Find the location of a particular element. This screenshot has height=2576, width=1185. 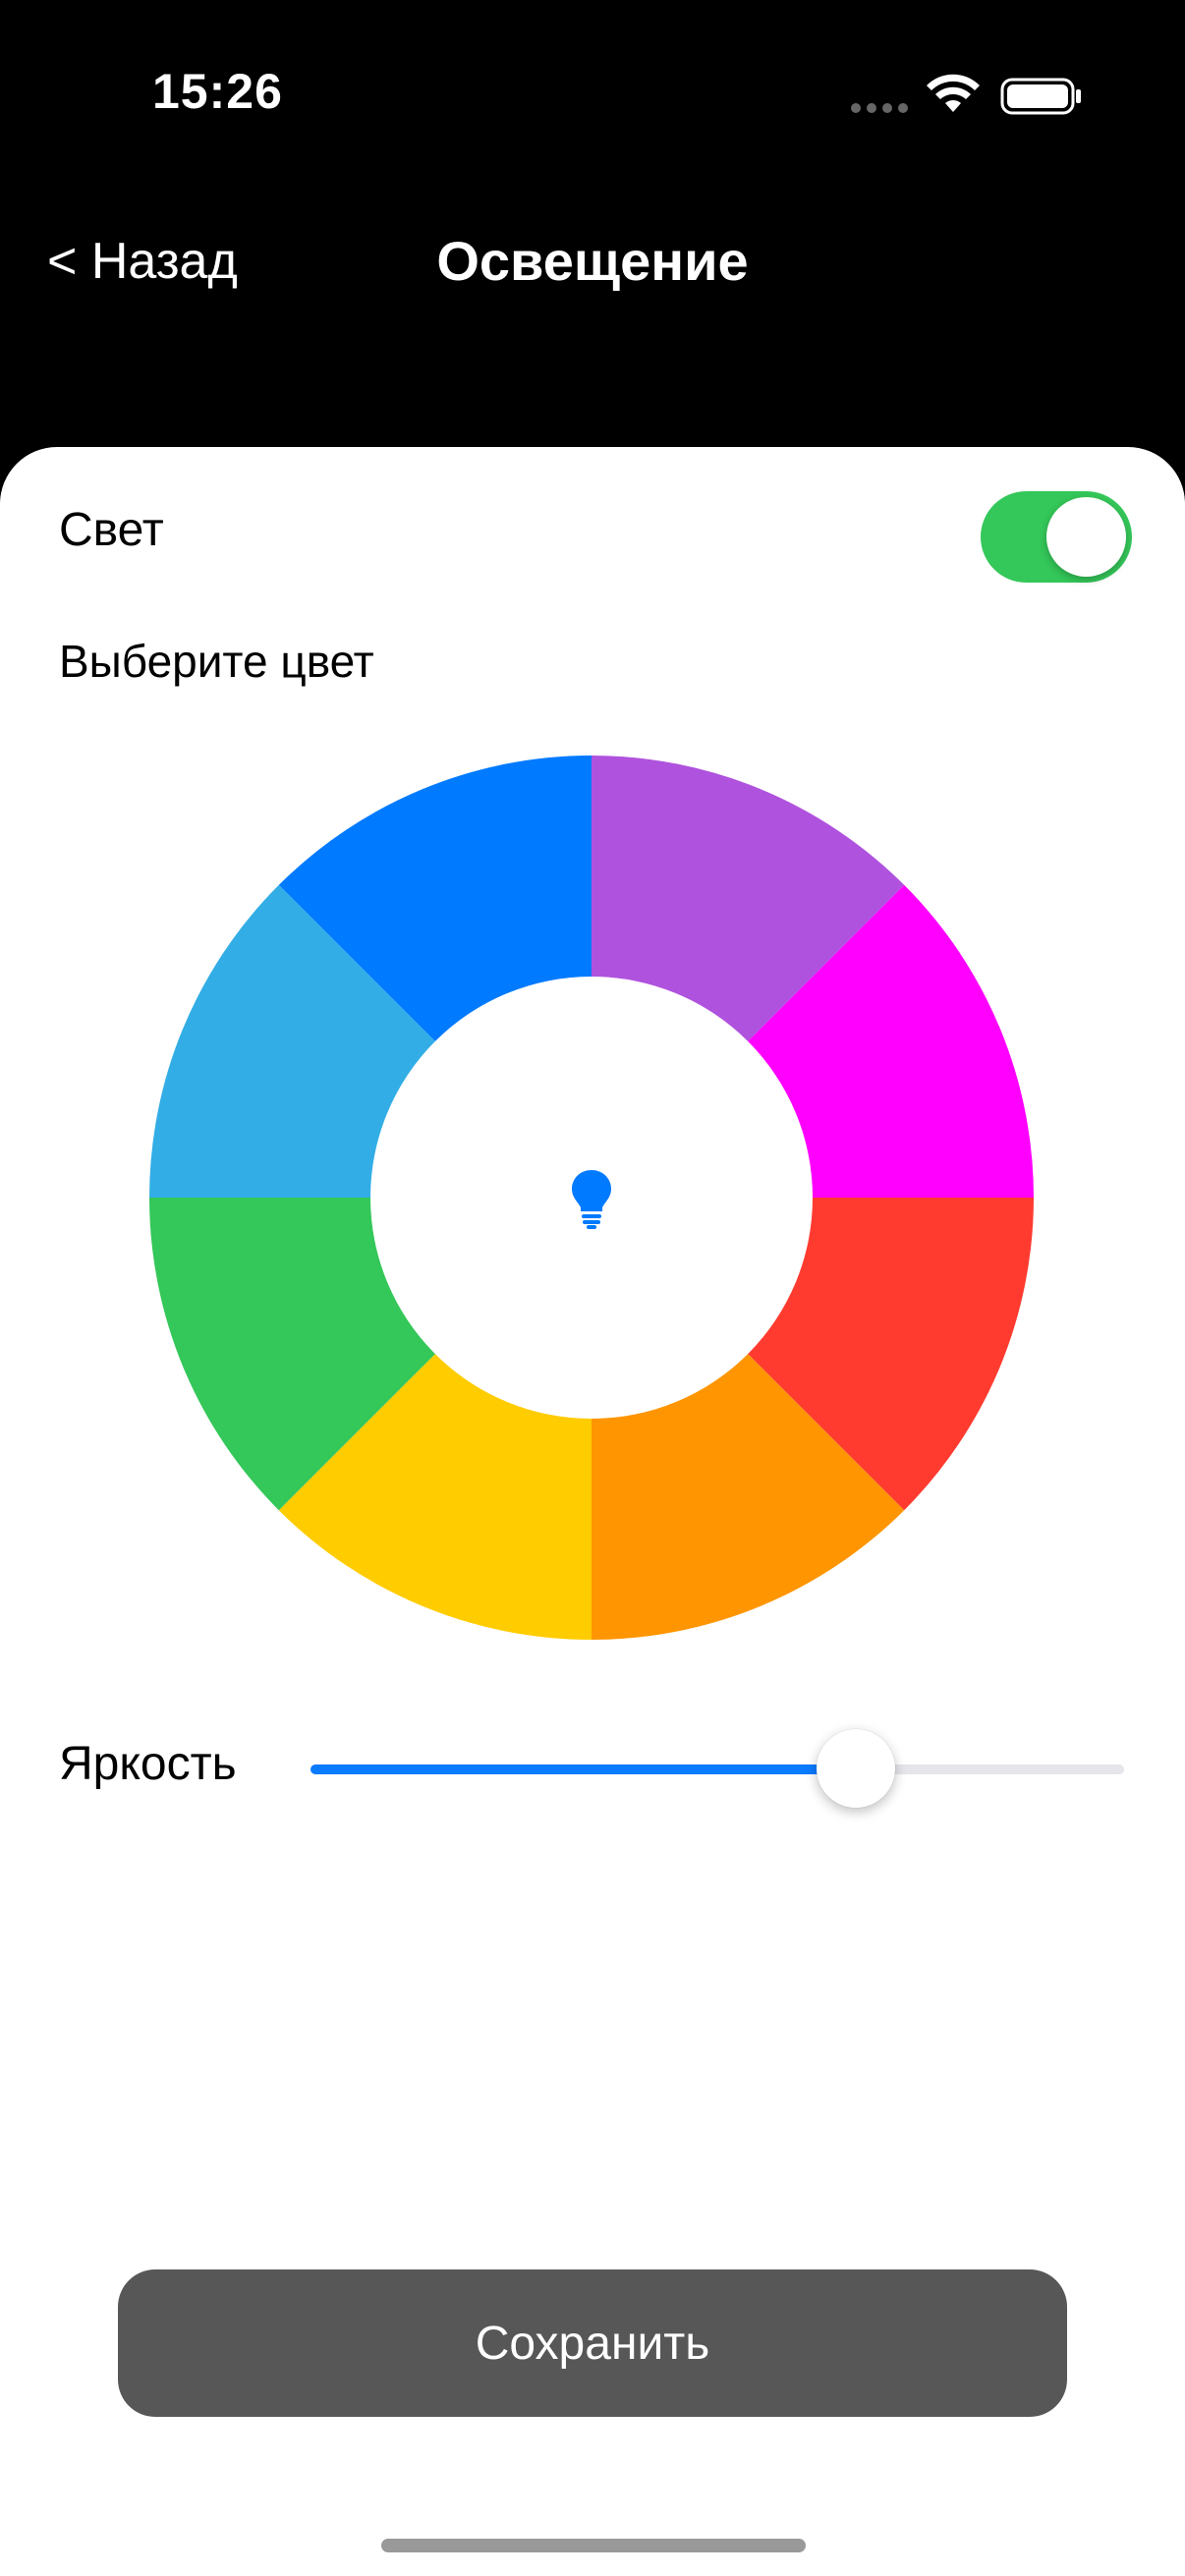

battery-icon is located at coordinates (1041, 96).